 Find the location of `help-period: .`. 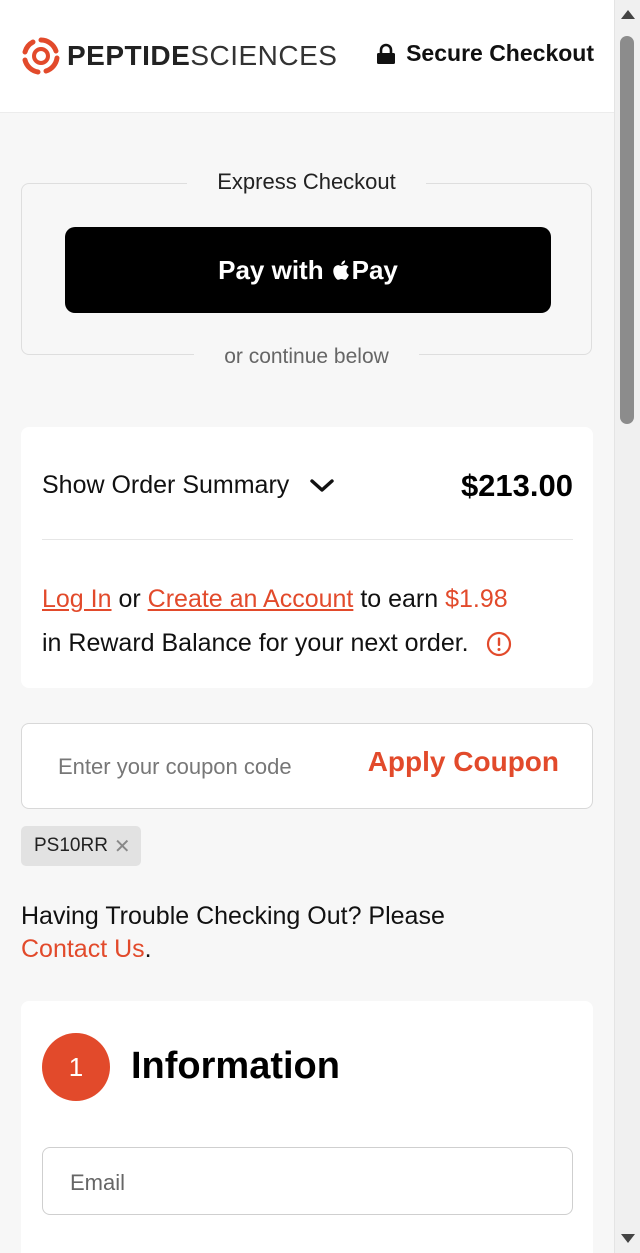

help-period: . is located at coordinates (148, 949).